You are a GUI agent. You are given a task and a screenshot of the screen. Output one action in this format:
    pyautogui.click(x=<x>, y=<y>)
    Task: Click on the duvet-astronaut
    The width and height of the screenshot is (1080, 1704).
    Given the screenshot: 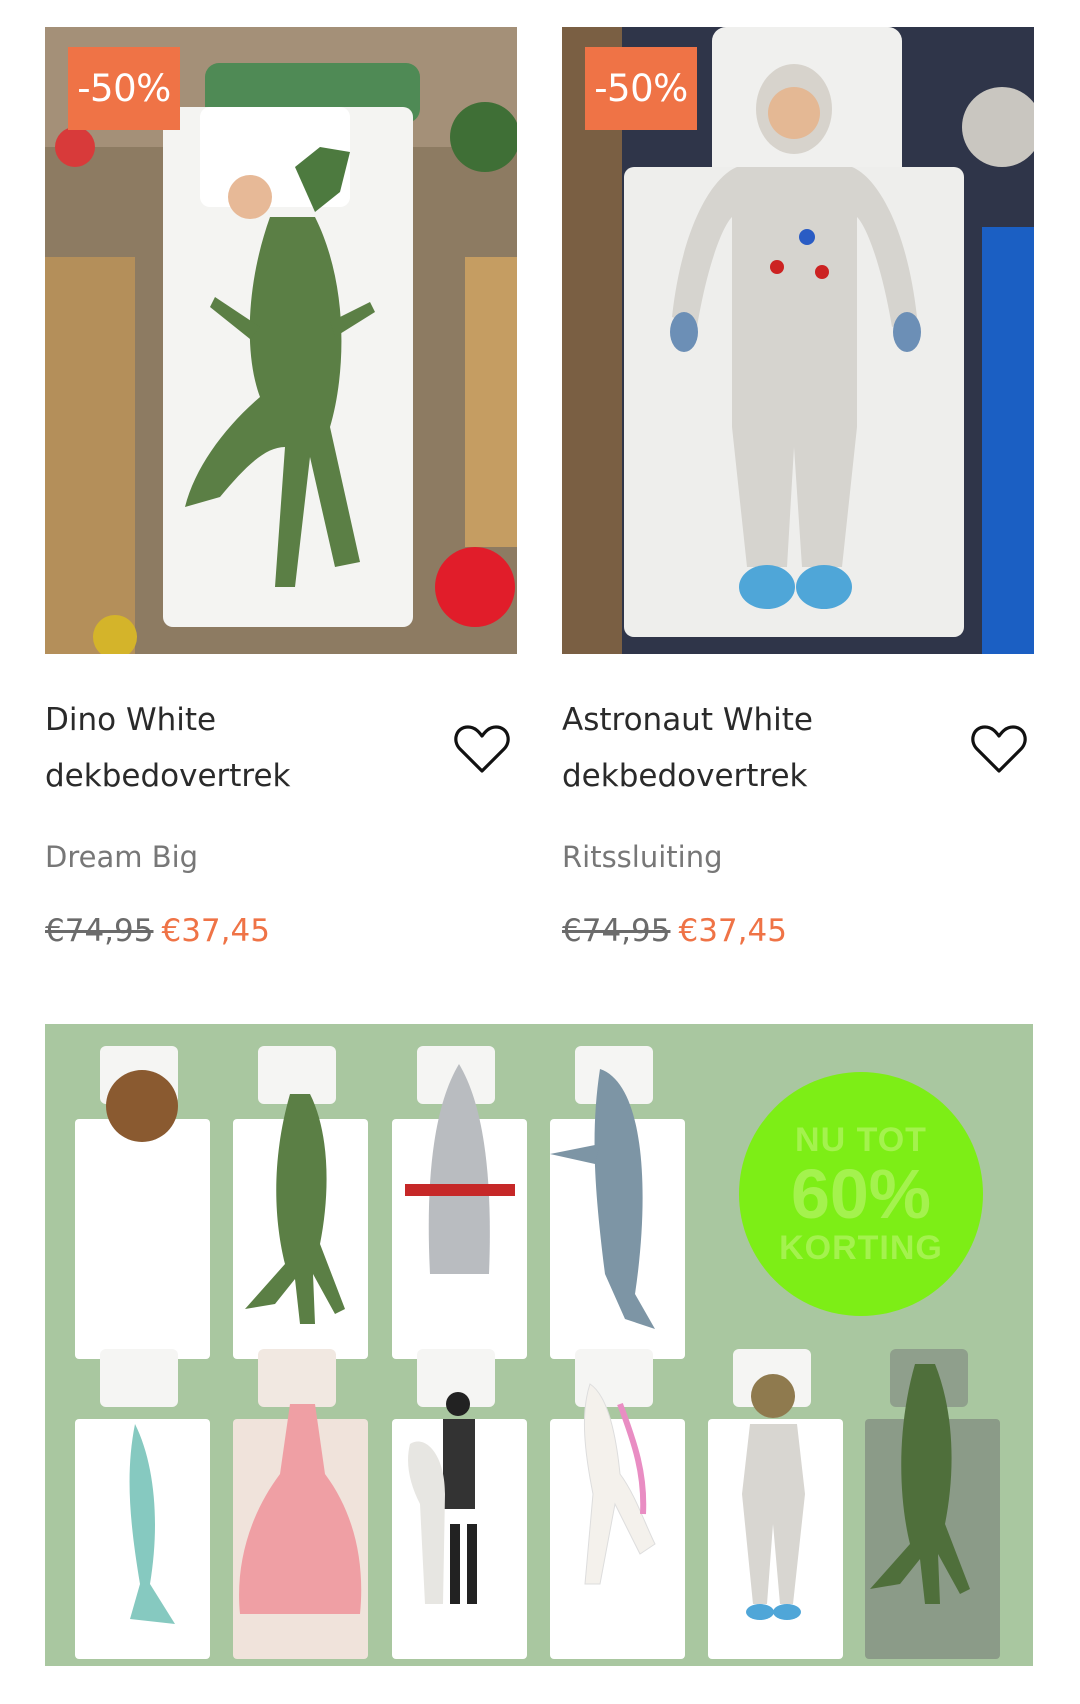 What is the action you would take?
    pyautogui.click(x=775, y=1504)
    